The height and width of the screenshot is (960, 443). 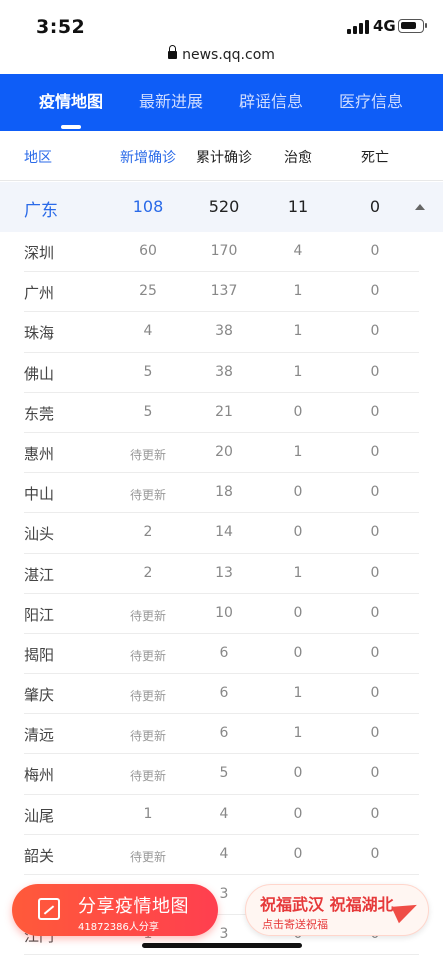 I want to click on share-title: 分享疫情地图, so click(x=133, y=906).